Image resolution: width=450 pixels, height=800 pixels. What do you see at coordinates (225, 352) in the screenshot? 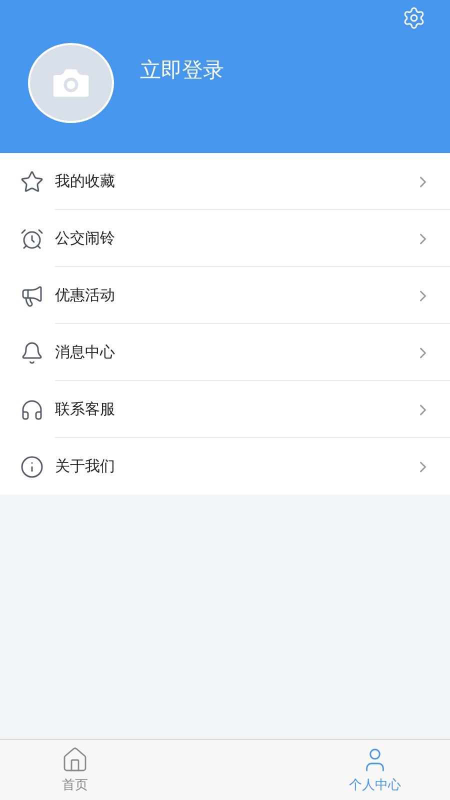
I see `menu-item: 消息中心` at bounding box center [225, 352].